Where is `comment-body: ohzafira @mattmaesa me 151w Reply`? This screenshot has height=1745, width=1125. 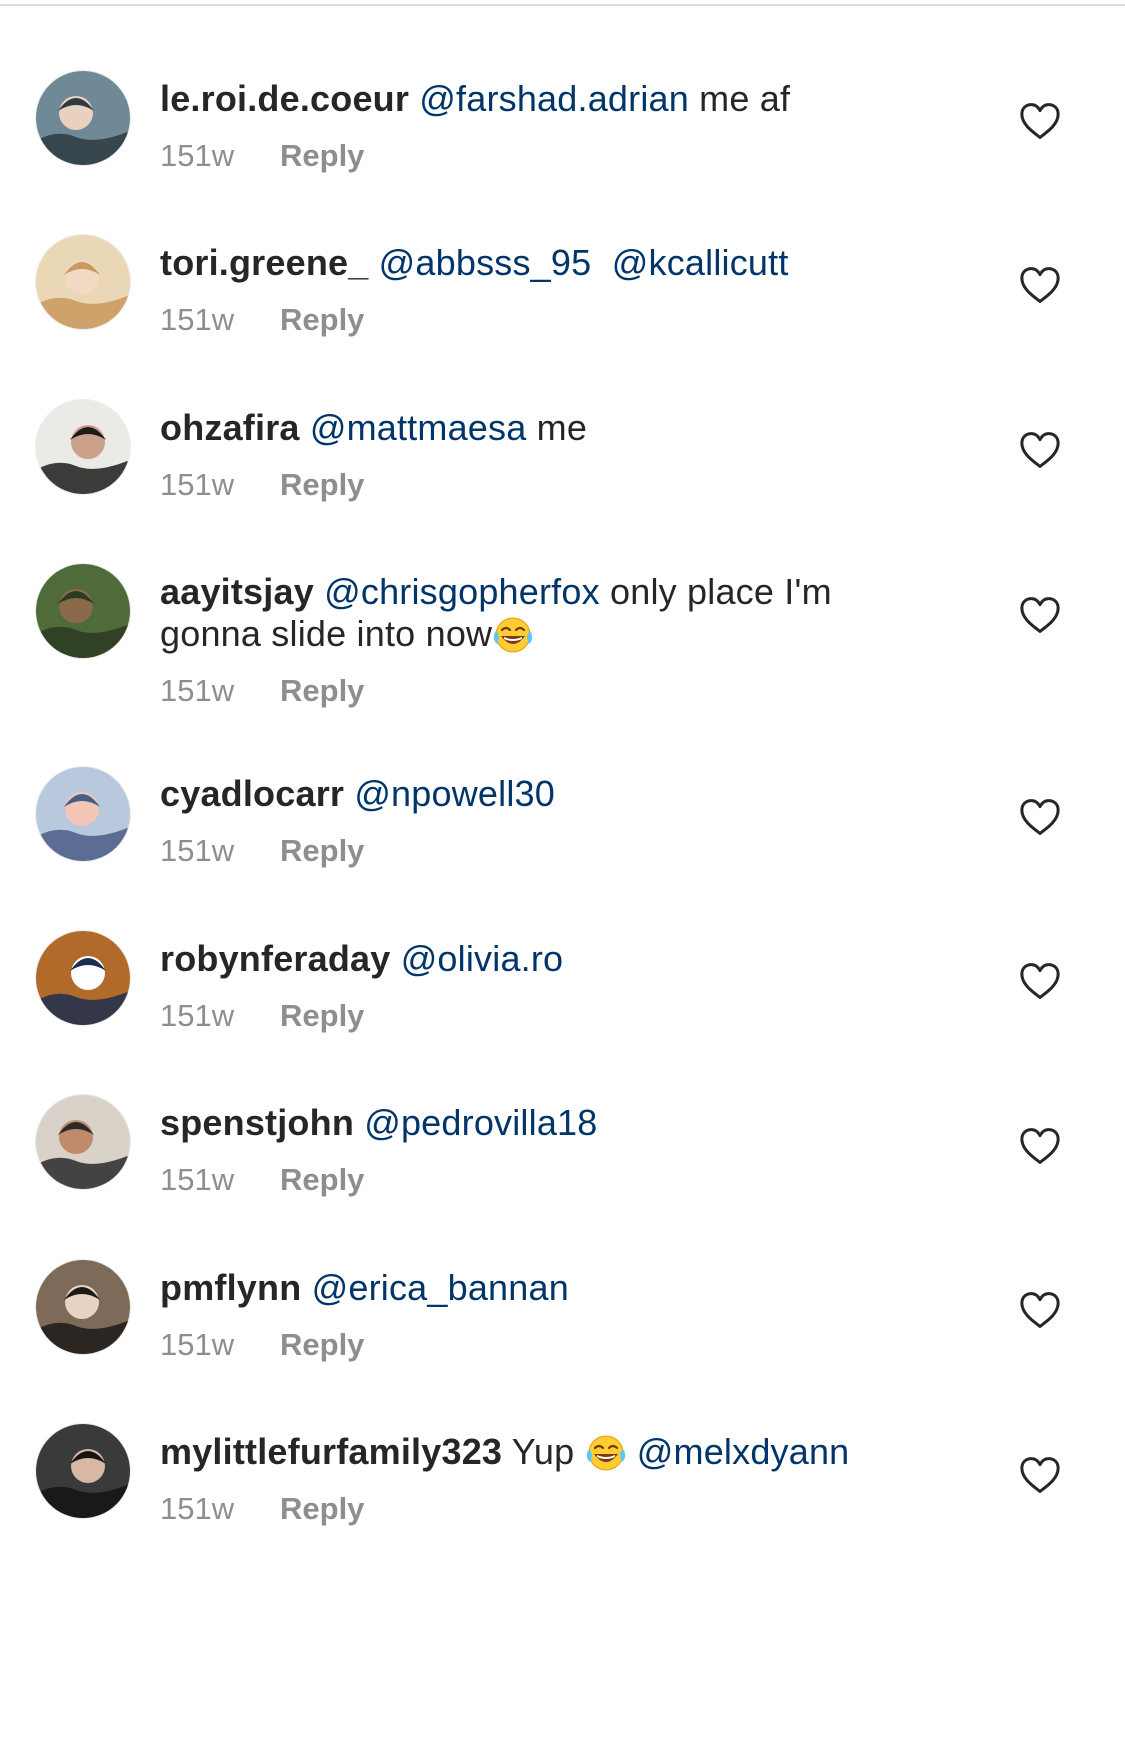 comment-body: ohzafira @mattmaesa me 151w Reply is located at coordinates (520, 455).